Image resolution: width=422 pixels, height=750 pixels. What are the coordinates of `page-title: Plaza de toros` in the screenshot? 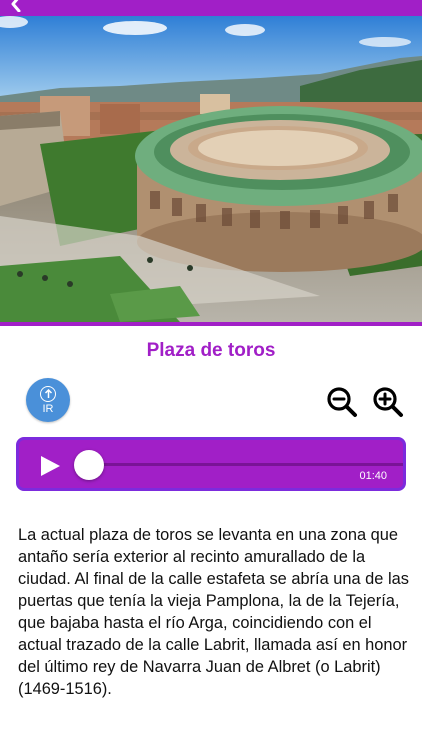 It's located at (211, 350).